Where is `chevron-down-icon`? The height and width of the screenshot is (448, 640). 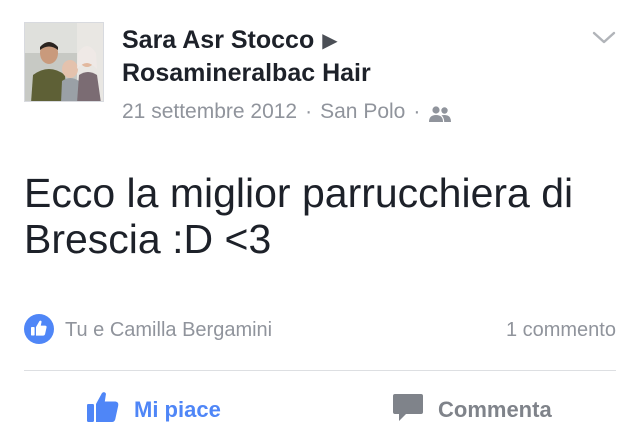 chevron-down-icon is located at coordinates (604, 38).